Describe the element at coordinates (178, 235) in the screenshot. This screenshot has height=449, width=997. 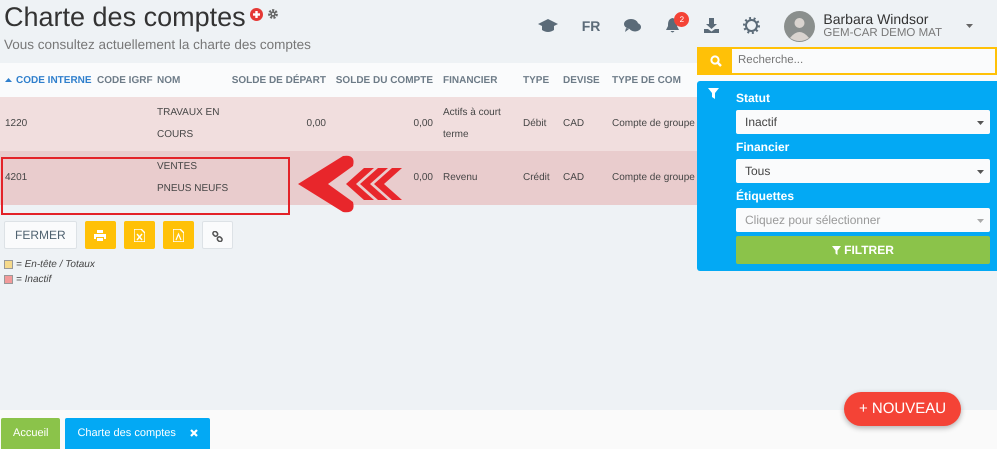
I see `pdf-file-icon` at that location.